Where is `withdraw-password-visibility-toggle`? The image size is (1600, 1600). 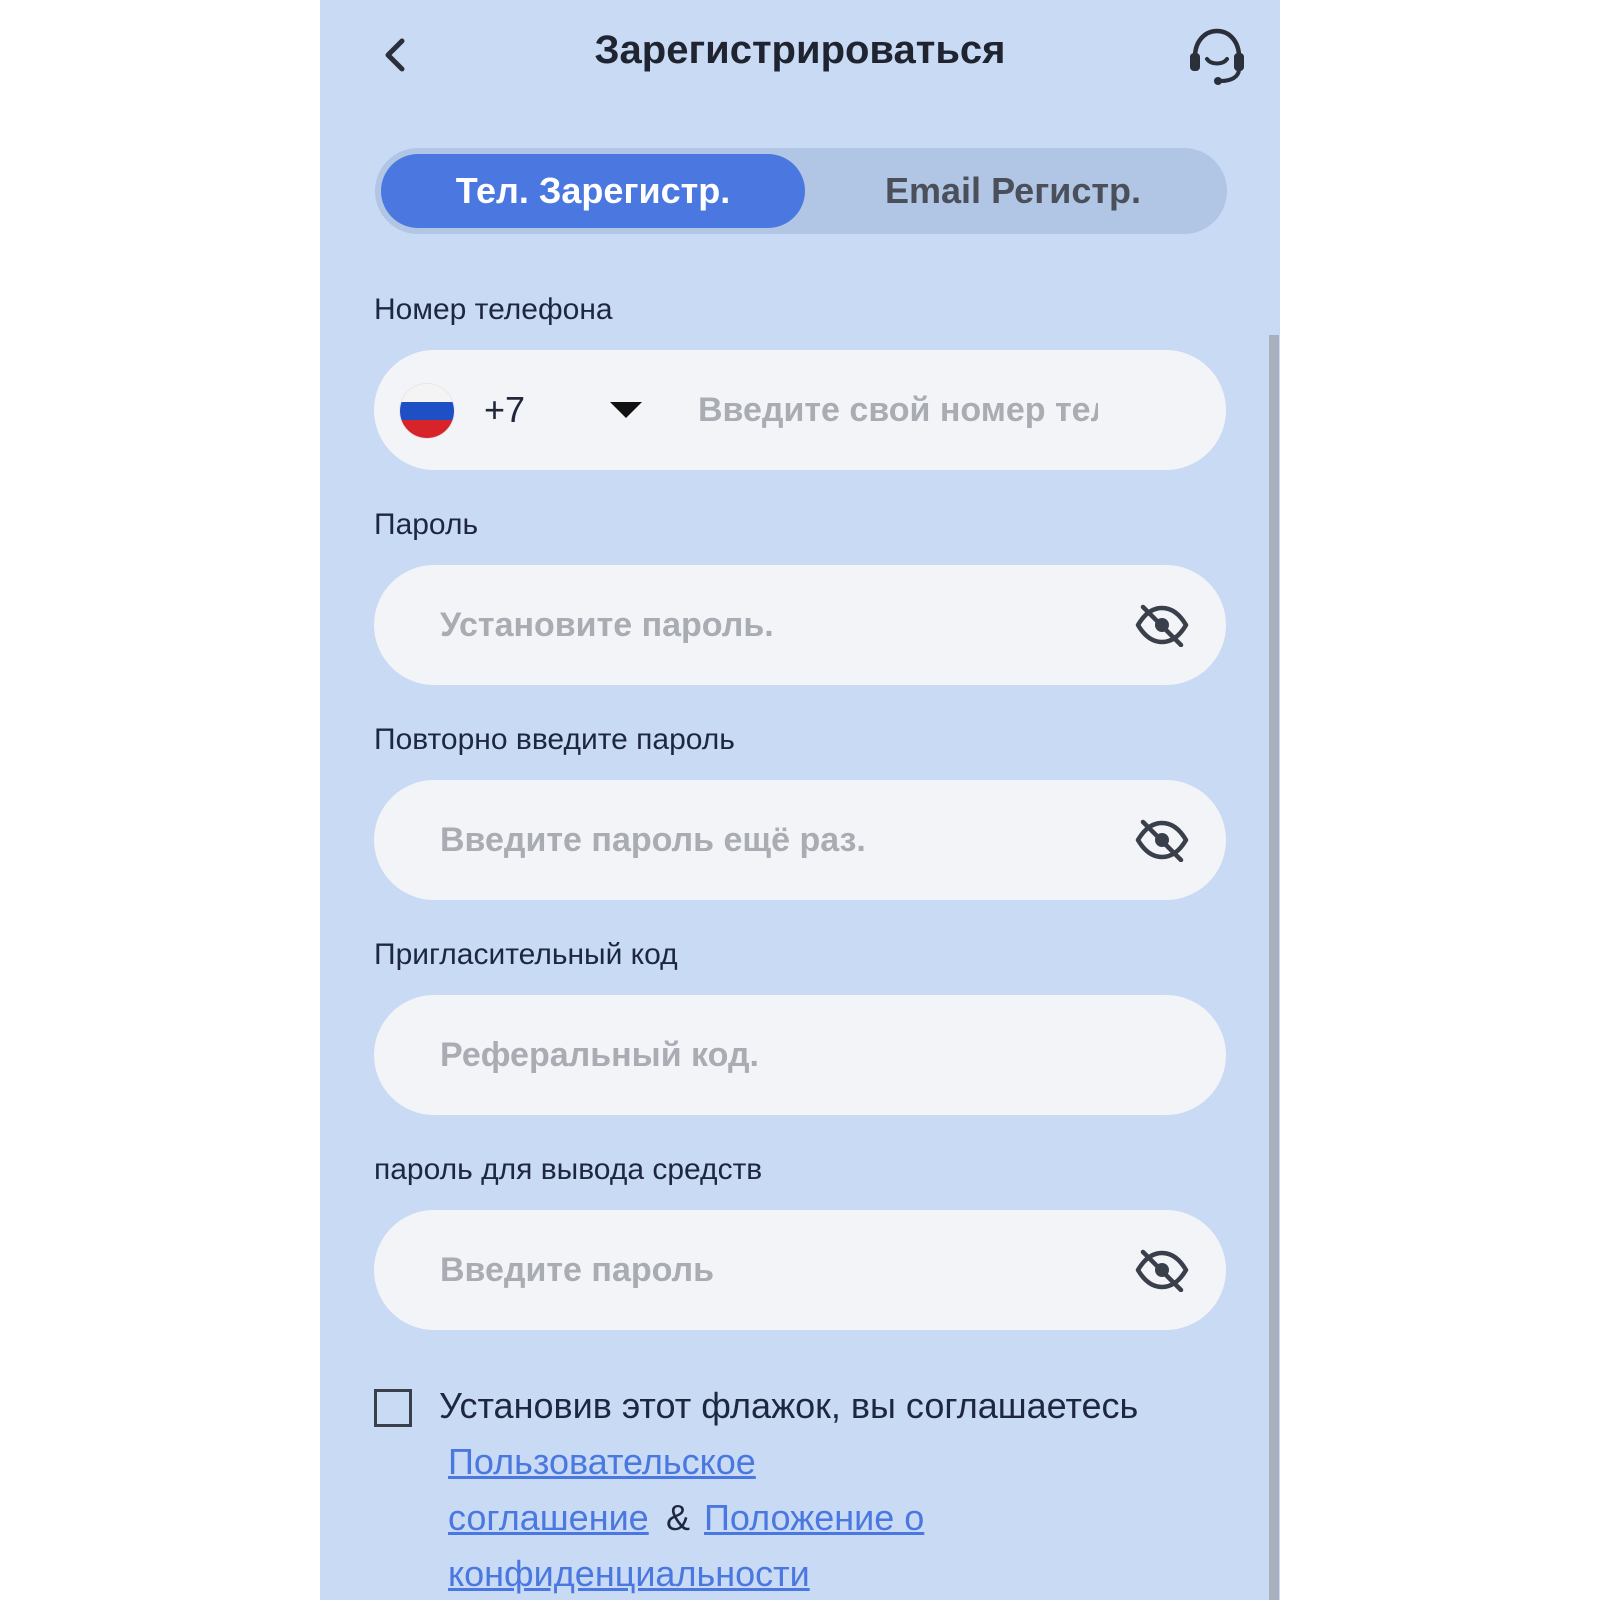 withdraw-password-visibility-toggle is located at coordinates (1162, 1270).